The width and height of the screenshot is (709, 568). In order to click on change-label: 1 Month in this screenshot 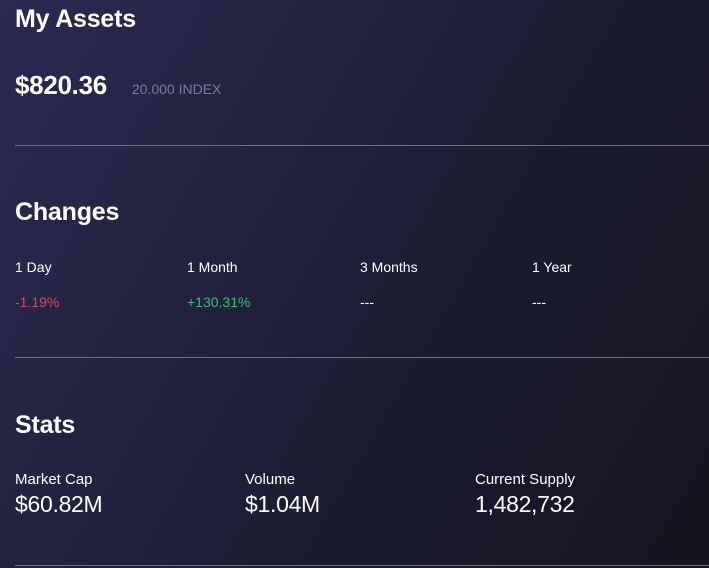, I will do `click(212, 267)`.